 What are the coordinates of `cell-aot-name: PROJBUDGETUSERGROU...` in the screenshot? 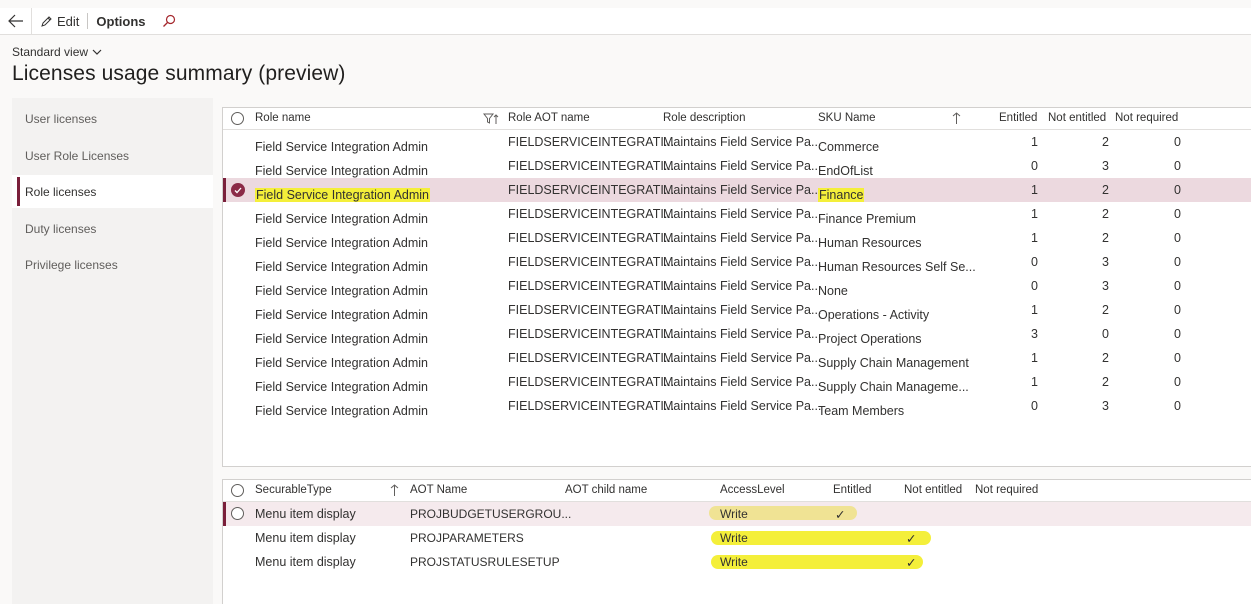 It's located at (491, 514).